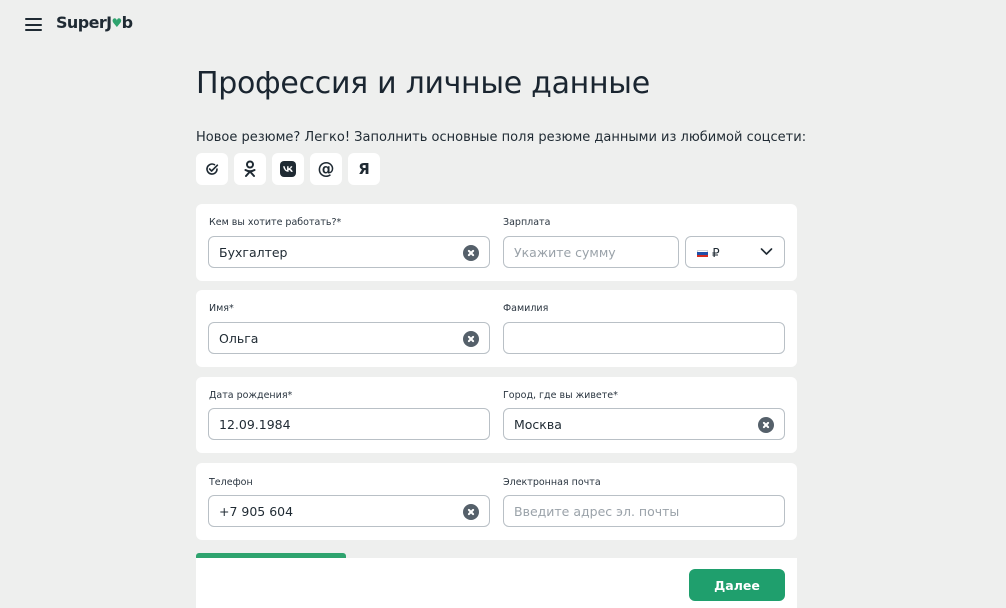 The width and height of the screenshot is (1006, 608). What do you see at coordinates (766, 251) in the screenshot?
I see `chevron-down-icon` at bounding box center [766, 251].